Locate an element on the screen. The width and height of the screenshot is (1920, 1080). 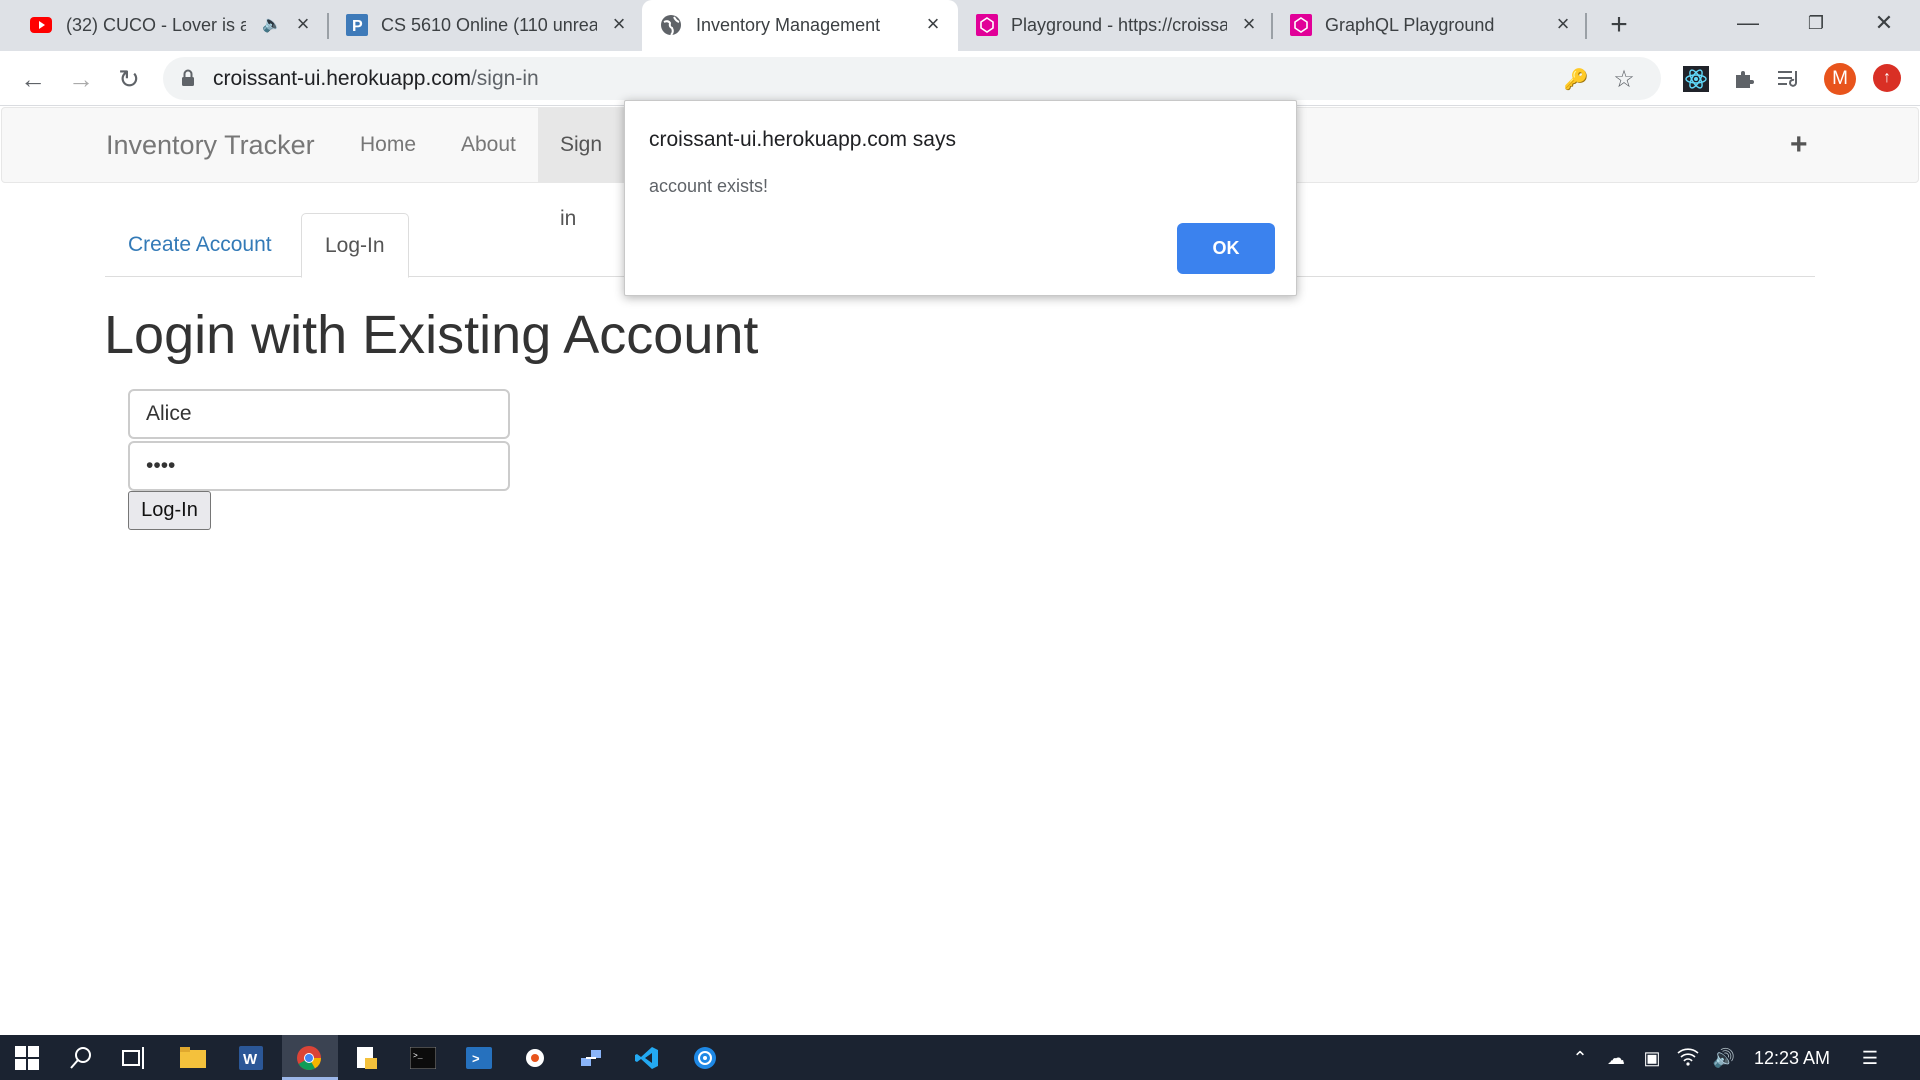
tab-title: GraphQL Playground is located at coordinates (1410, 25).